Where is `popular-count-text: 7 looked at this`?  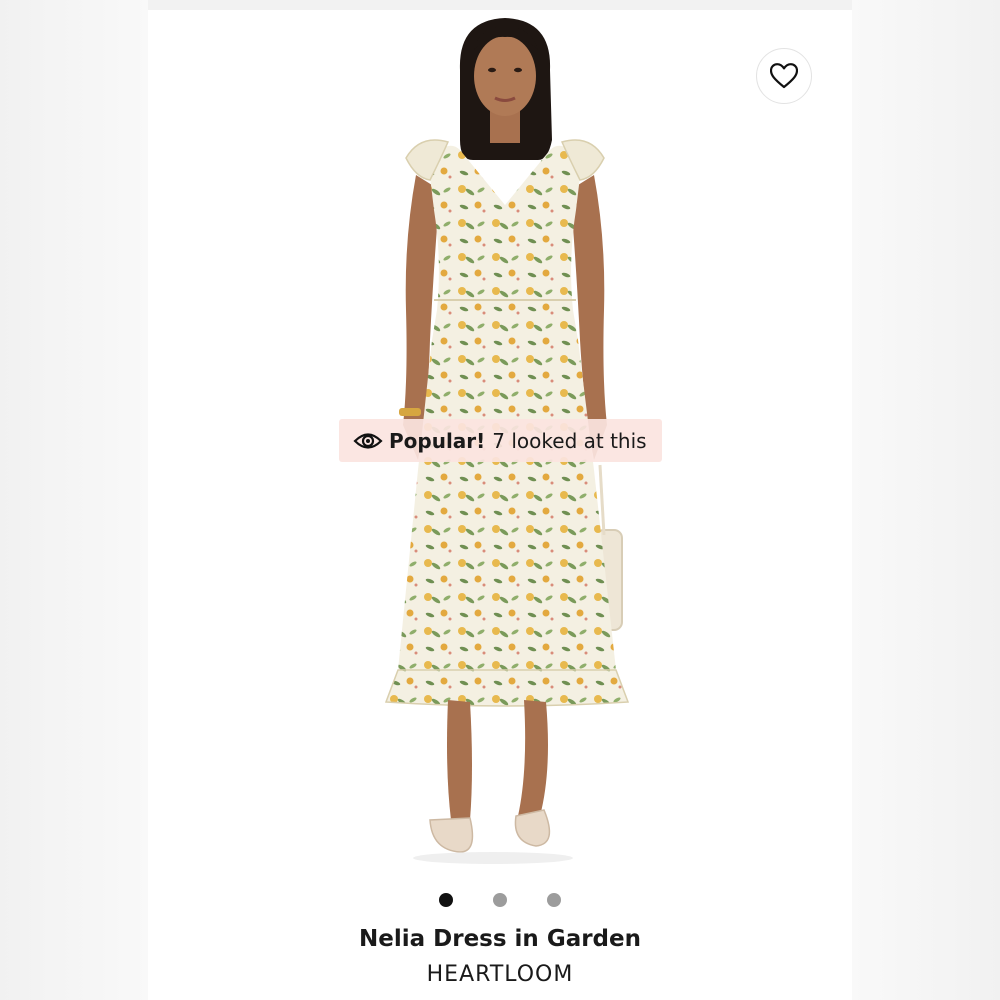 popular-count-text: 7 looked at this is located at coordinates (569, 440).